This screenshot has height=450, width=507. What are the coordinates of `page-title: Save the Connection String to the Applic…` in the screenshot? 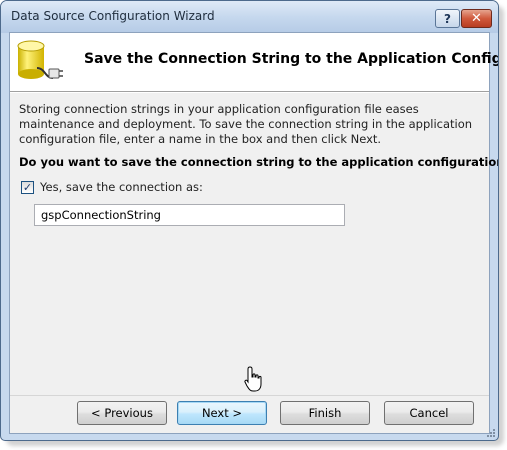 It's located at (291, 59).